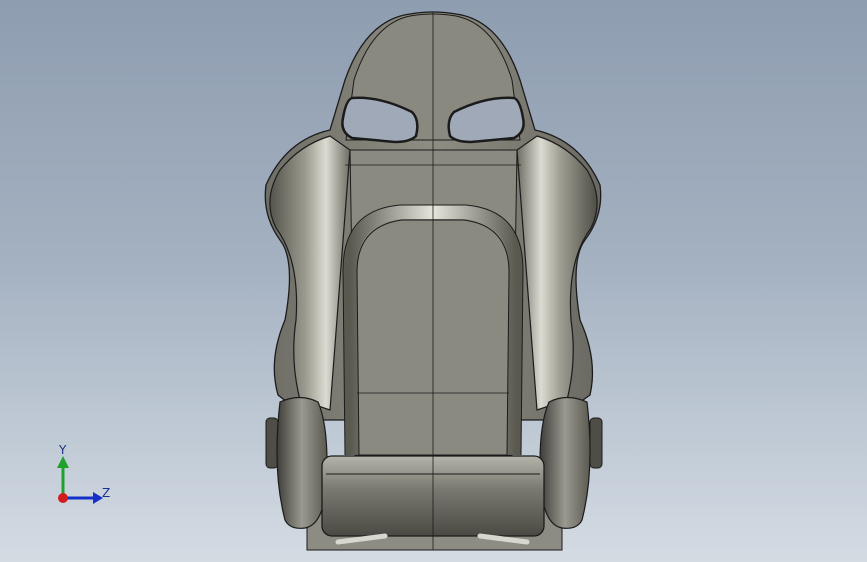  Describe the element at coordinates (63, 450) in the screenshot. I see `y-axis-label: Y` at that location.